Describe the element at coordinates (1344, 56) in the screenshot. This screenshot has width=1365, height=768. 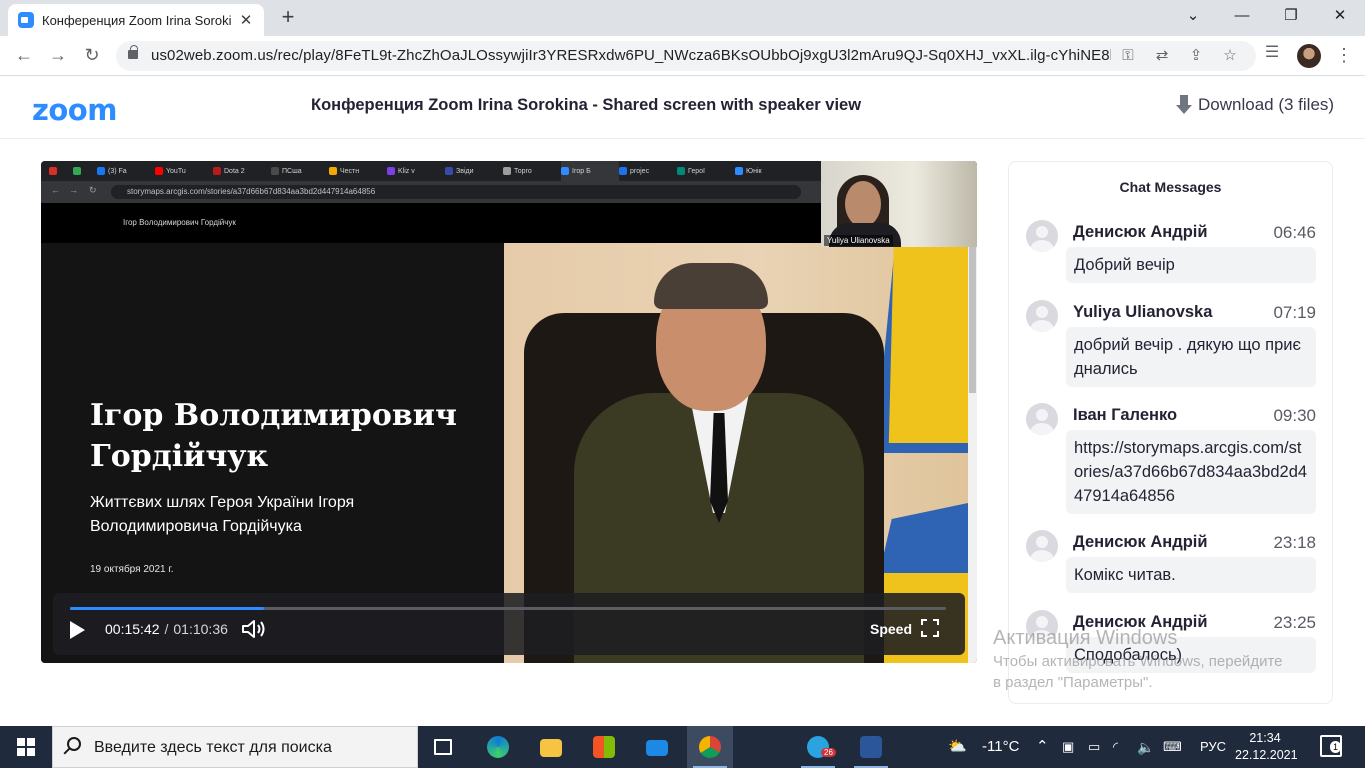
I see `browser-menu-icon: ⋮` at that location.